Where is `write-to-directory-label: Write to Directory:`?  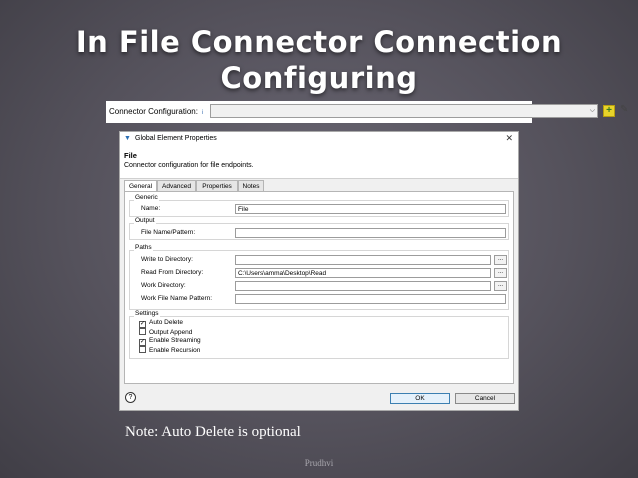
write-to-directory-label: Write to Directory: is located at coordinates (167, 259).